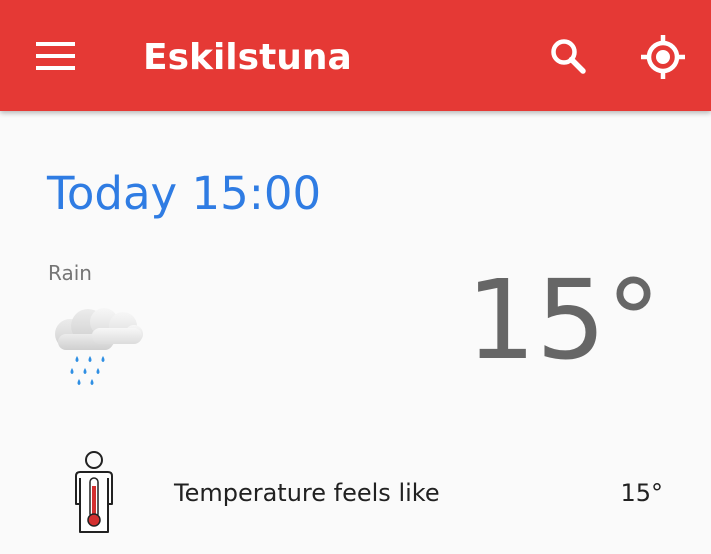  Describe the element at coordinates (99, 346) in the screenshot. I see `rain-cloud-icon` at that location.